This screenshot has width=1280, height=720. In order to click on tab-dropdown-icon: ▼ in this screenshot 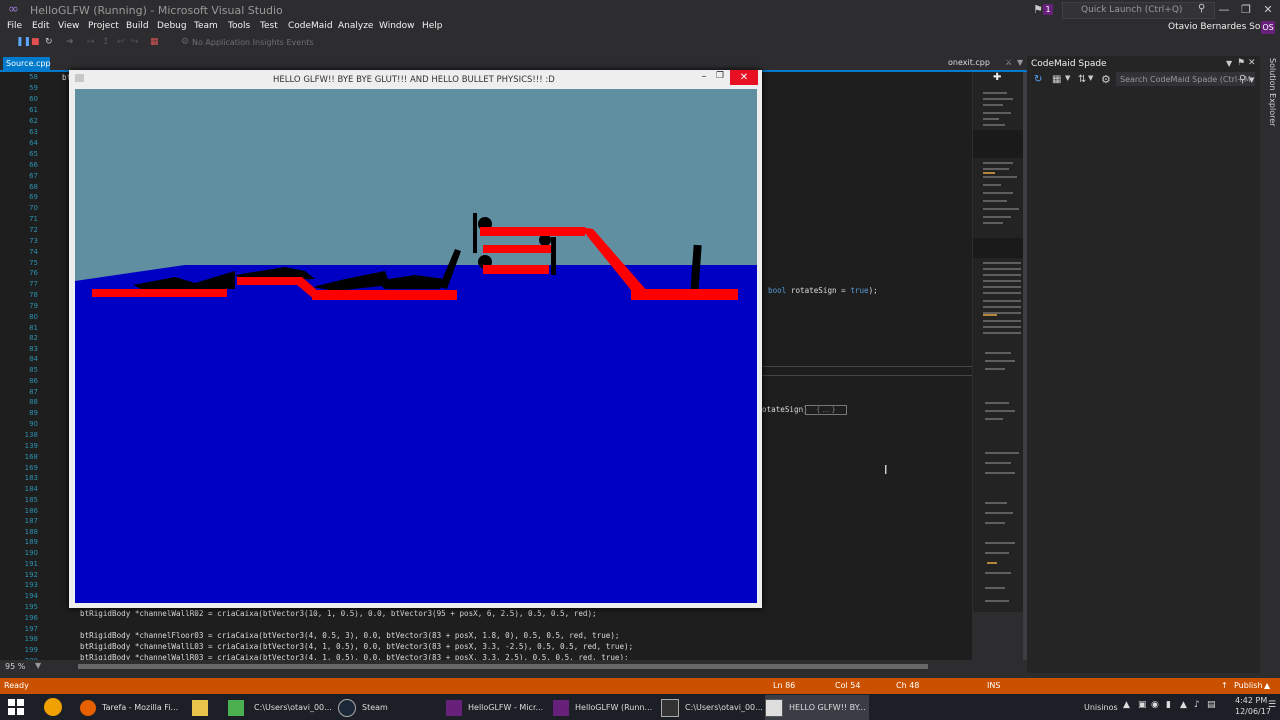, I will do `click(1020, 62)`.